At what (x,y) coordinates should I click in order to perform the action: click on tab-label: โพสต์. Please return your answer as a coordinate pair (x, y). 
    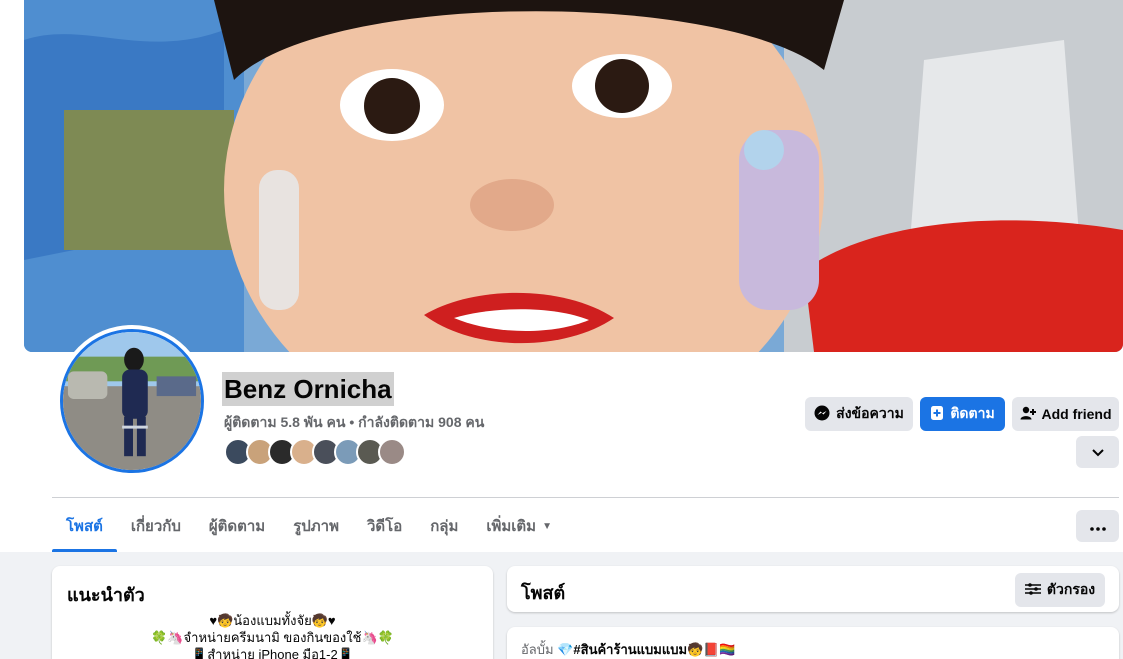
    Looking at the image, I should click on (84, 526).